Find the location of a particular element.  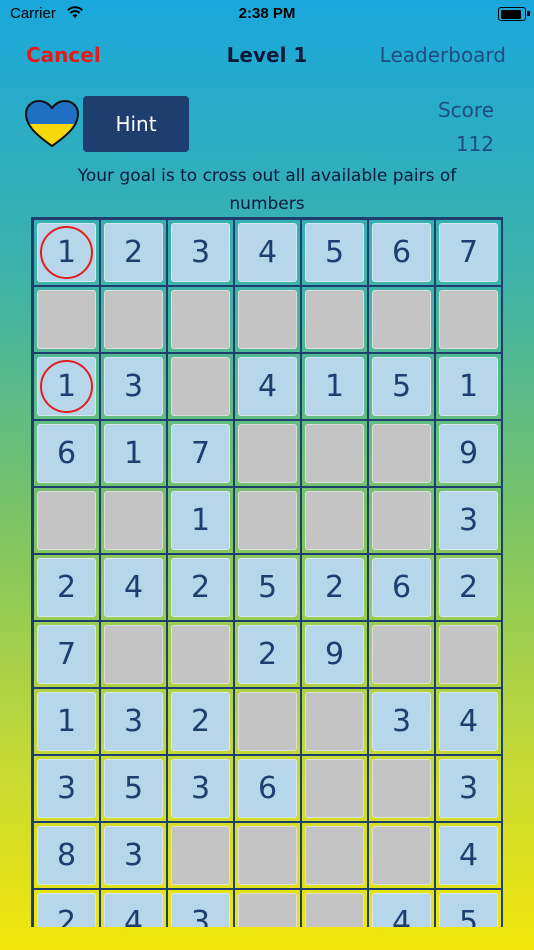

status-time: 2:38 PM is located at coordinates (267, 13).